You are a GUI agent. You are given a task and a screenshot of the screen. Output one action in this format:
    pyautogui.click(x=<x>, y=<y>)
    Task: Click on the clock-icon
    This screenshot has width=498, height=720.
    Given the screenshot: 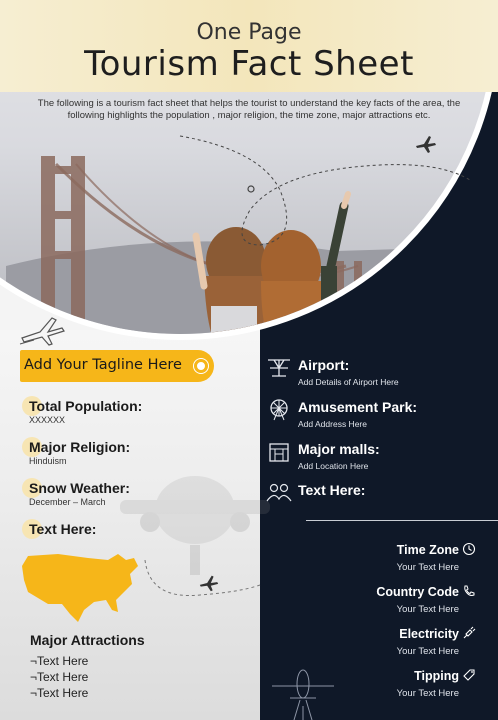 What is the action you would take?
    pyautogui.click(x=469, y=549)
    